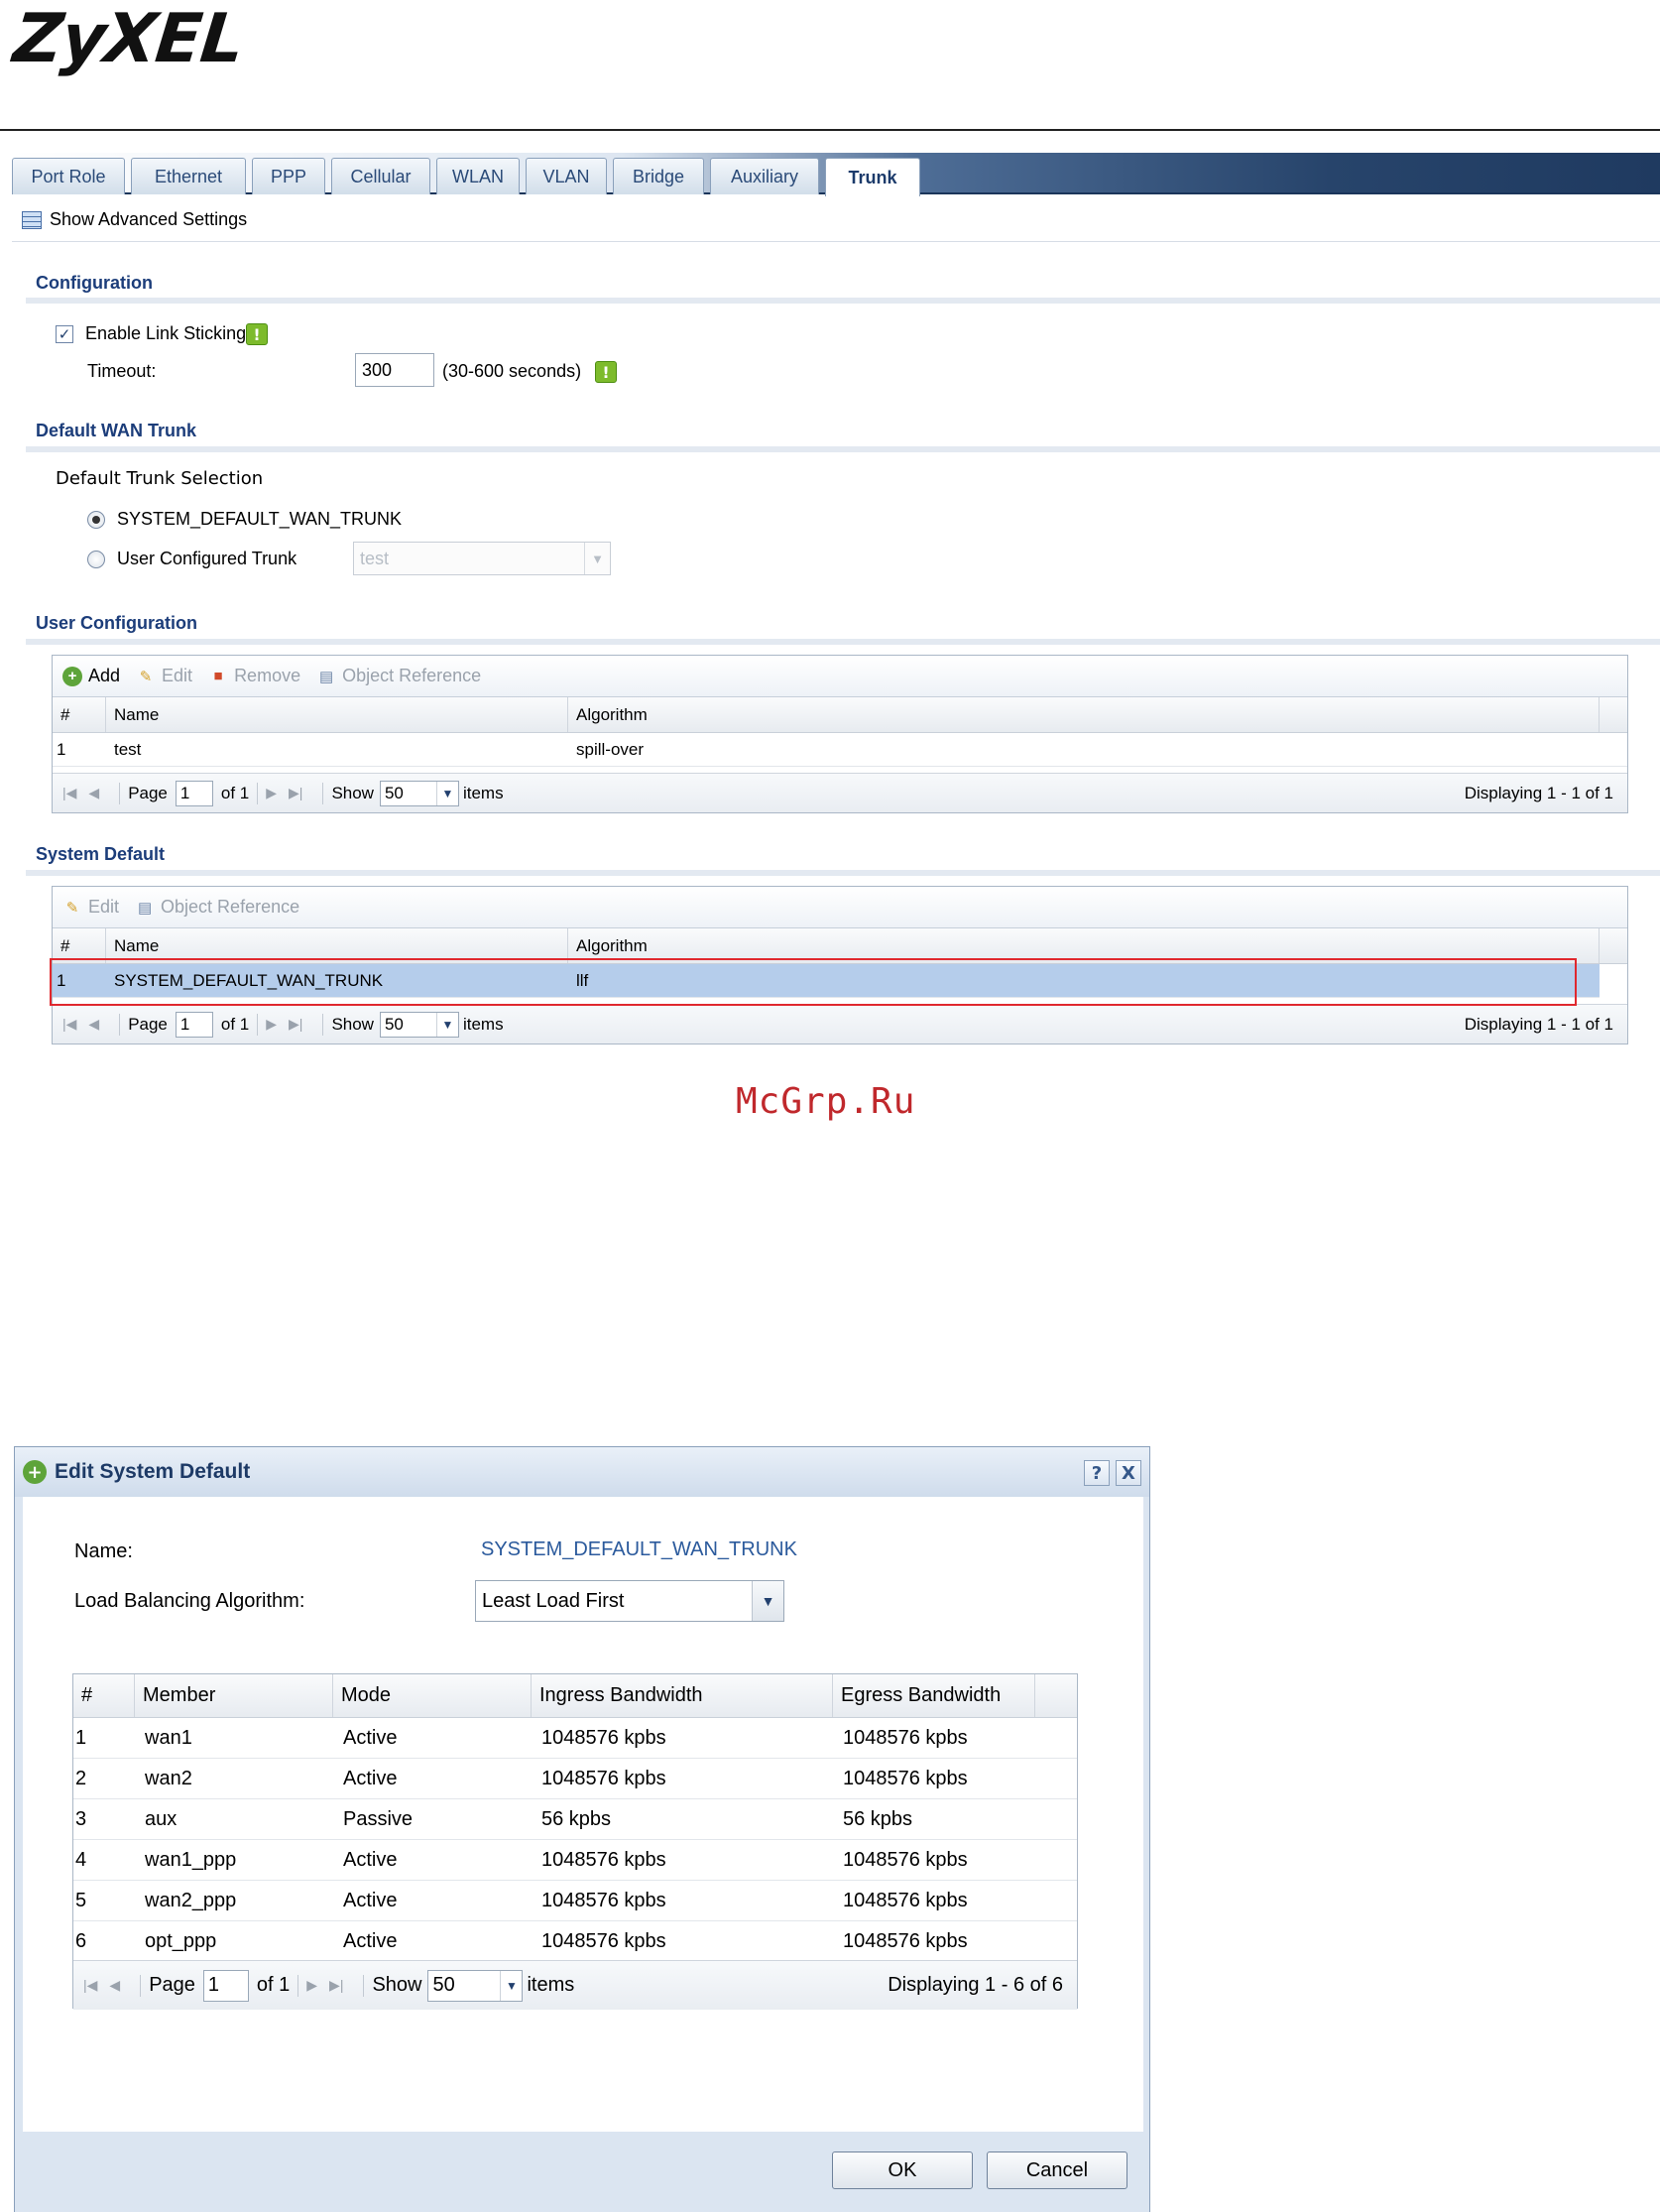 This screenshot has height=2212, width=1660. Describe the element at coordinates (512, 371) in the screenshot. I see `timeout-hint: (30-600 seconds)` at that location.